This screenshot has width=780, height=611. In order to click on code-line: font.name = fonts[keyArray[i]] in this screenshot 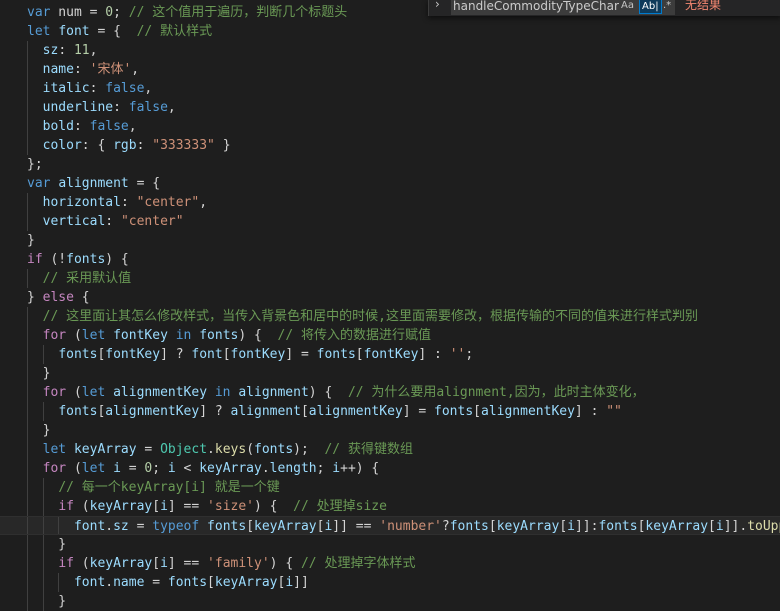, I will do `click(390, 582)`.